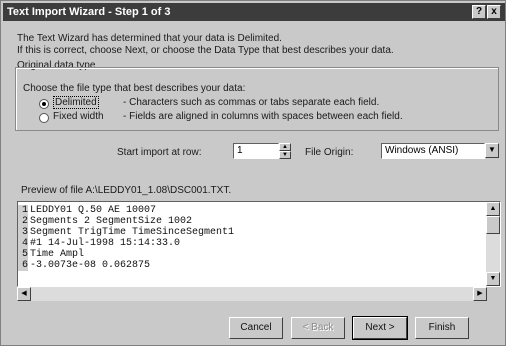 The height and width of the screenshot is (348, 508). What do you see at coordinates (493, 209) in the screenshot?
I see `scroll-up-icon: ▲` at bounding box center [493, 209].